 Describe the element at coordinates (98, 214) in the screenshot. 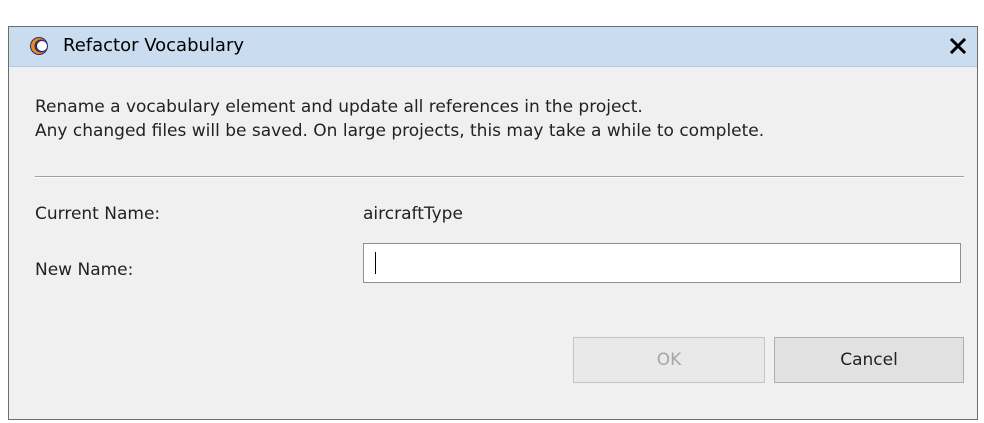

I see `current-name-label: Current Name:` at that location.